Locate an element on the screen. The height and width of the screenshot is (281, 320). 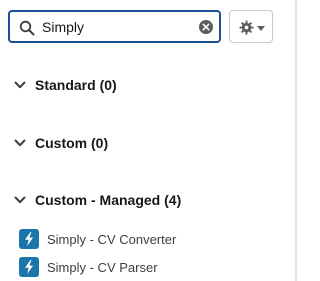
section-label: Custom (0) is located at coordinates (72, 143).